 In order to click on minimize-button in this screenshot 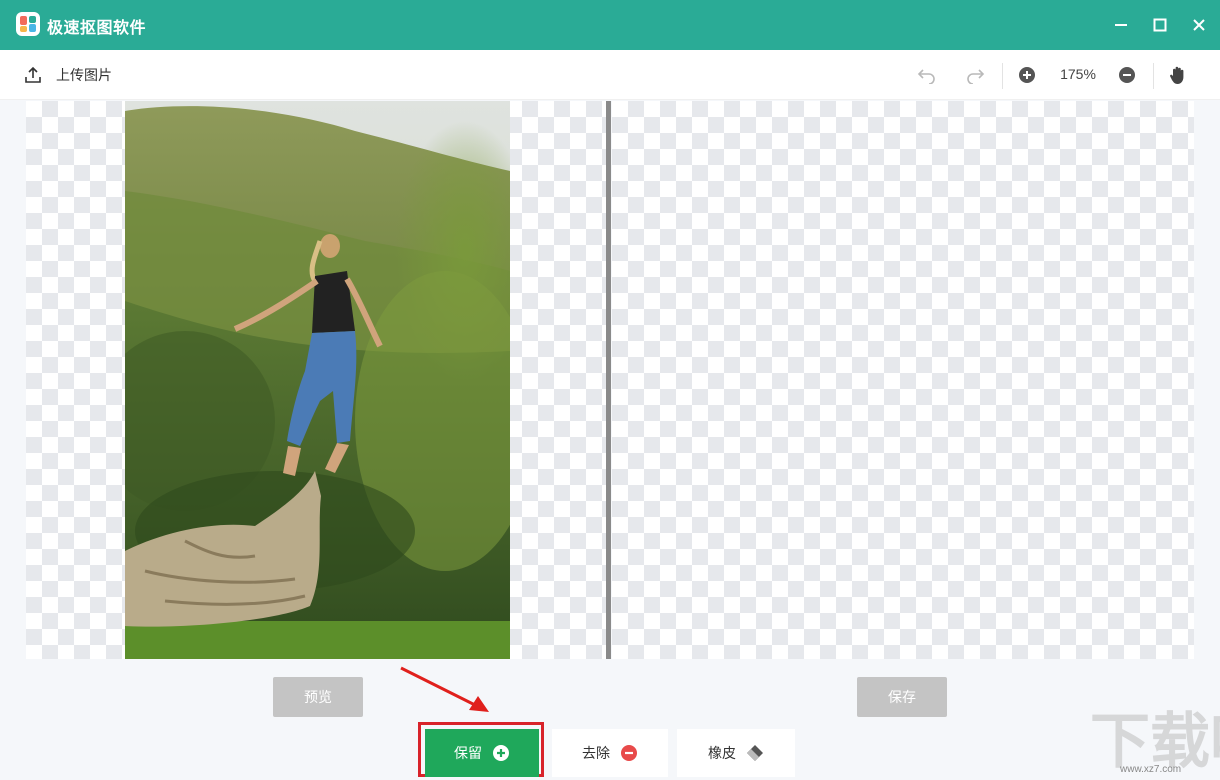, I will do `click(1121, 25)`.